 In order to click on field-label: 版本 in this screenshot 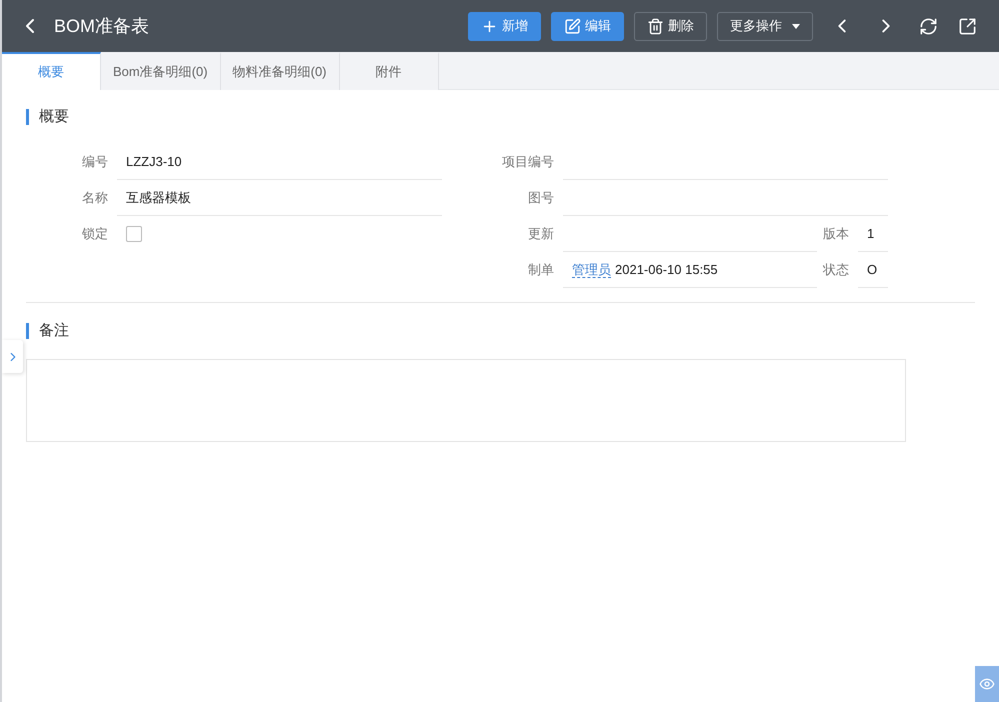, I will do `click(836, 234)`.